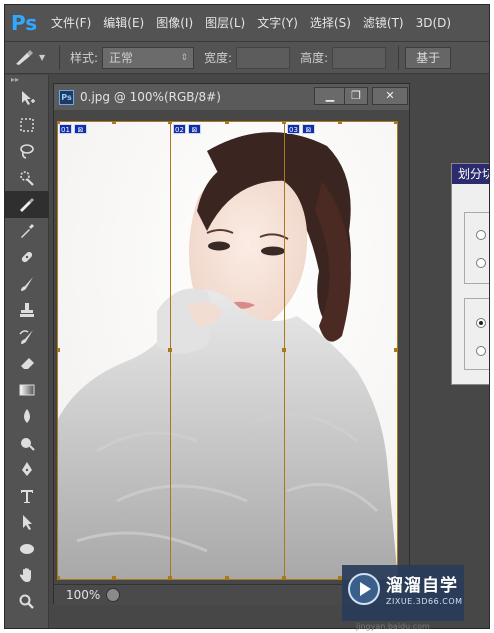  I want to click on width-field, so click(263, 57).